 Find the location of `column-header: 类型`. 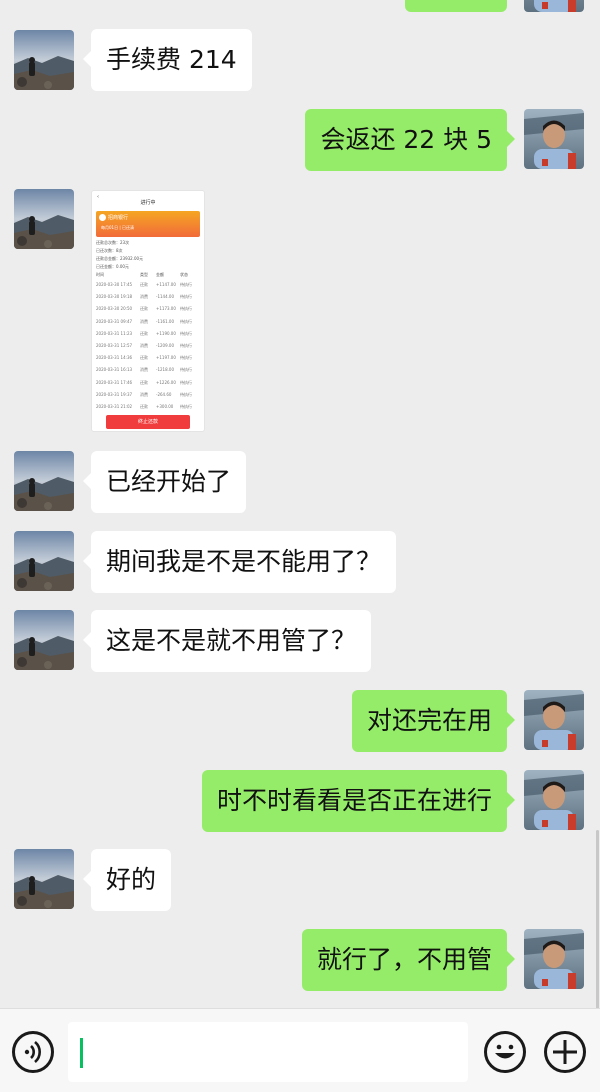

column-header: 类型 is located at coordinates (144, 274).